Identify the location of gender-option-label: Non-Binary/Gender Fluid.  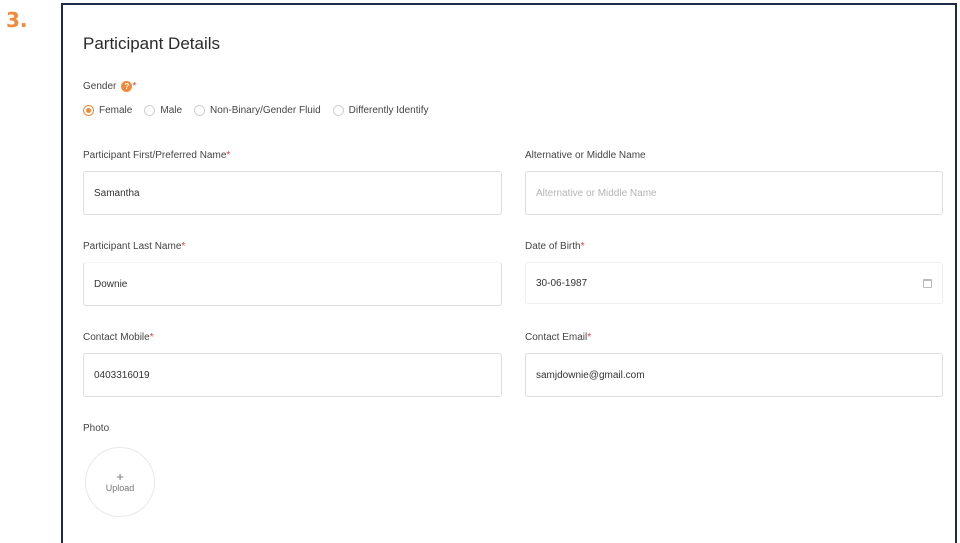
(265, 110).